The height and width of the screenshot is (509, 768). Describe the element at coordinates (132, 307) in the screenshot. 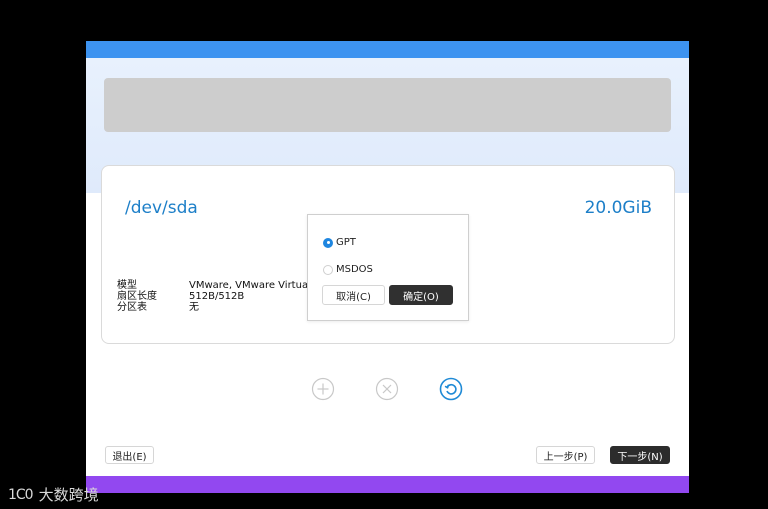

I see `label-partition-table: 分区表` at that location.